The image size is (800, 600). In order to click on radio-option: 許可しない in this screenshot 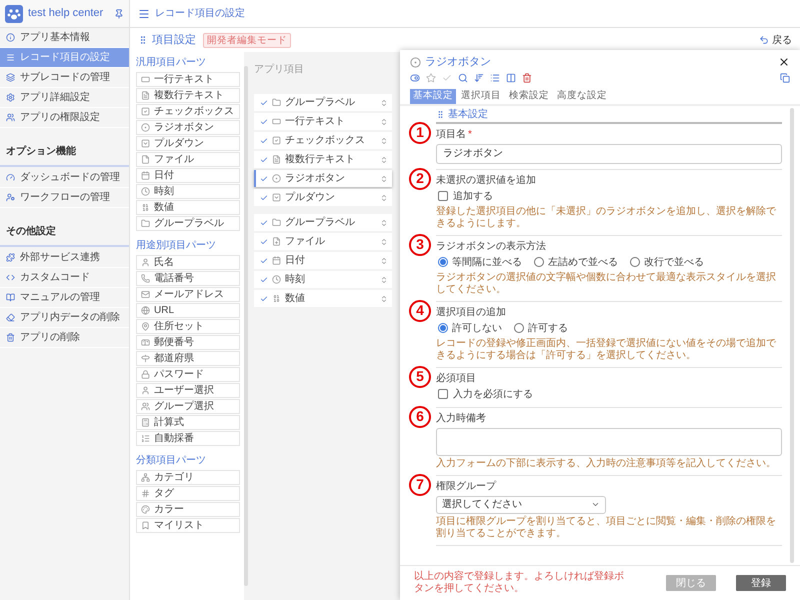, I will do `click(470, 328)`.